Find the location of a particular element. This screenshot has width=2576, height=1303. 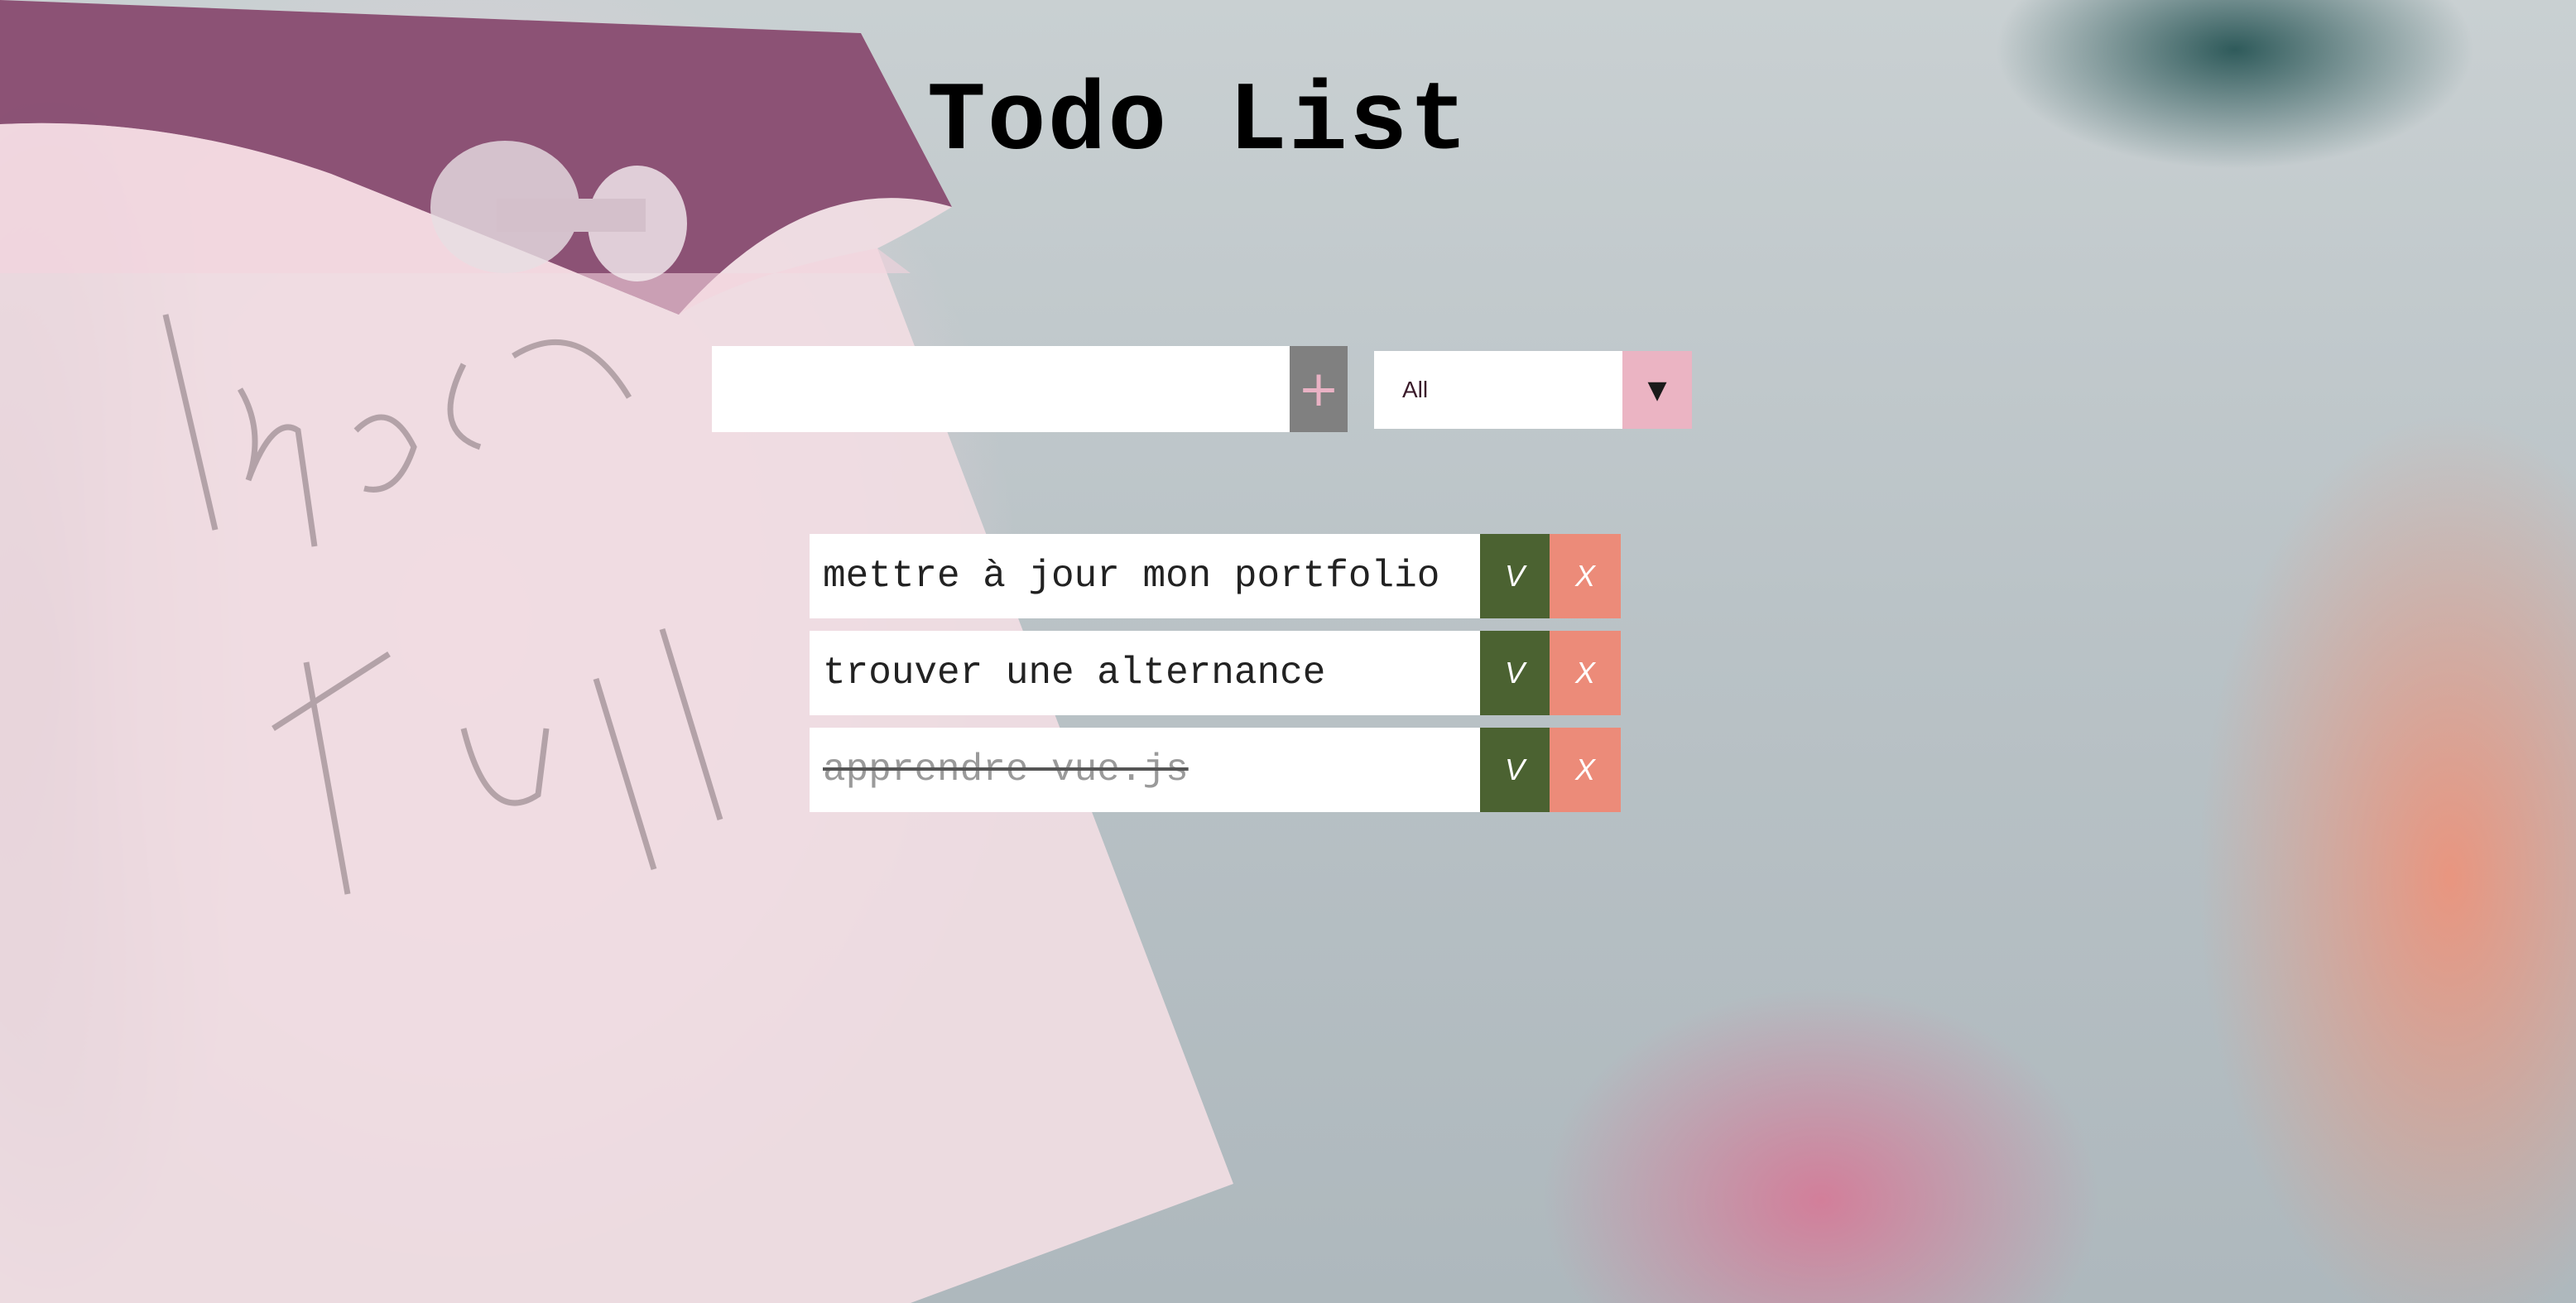

list-item: mettre à jour mon portfolio V X is located at coordinates (1215, 576).